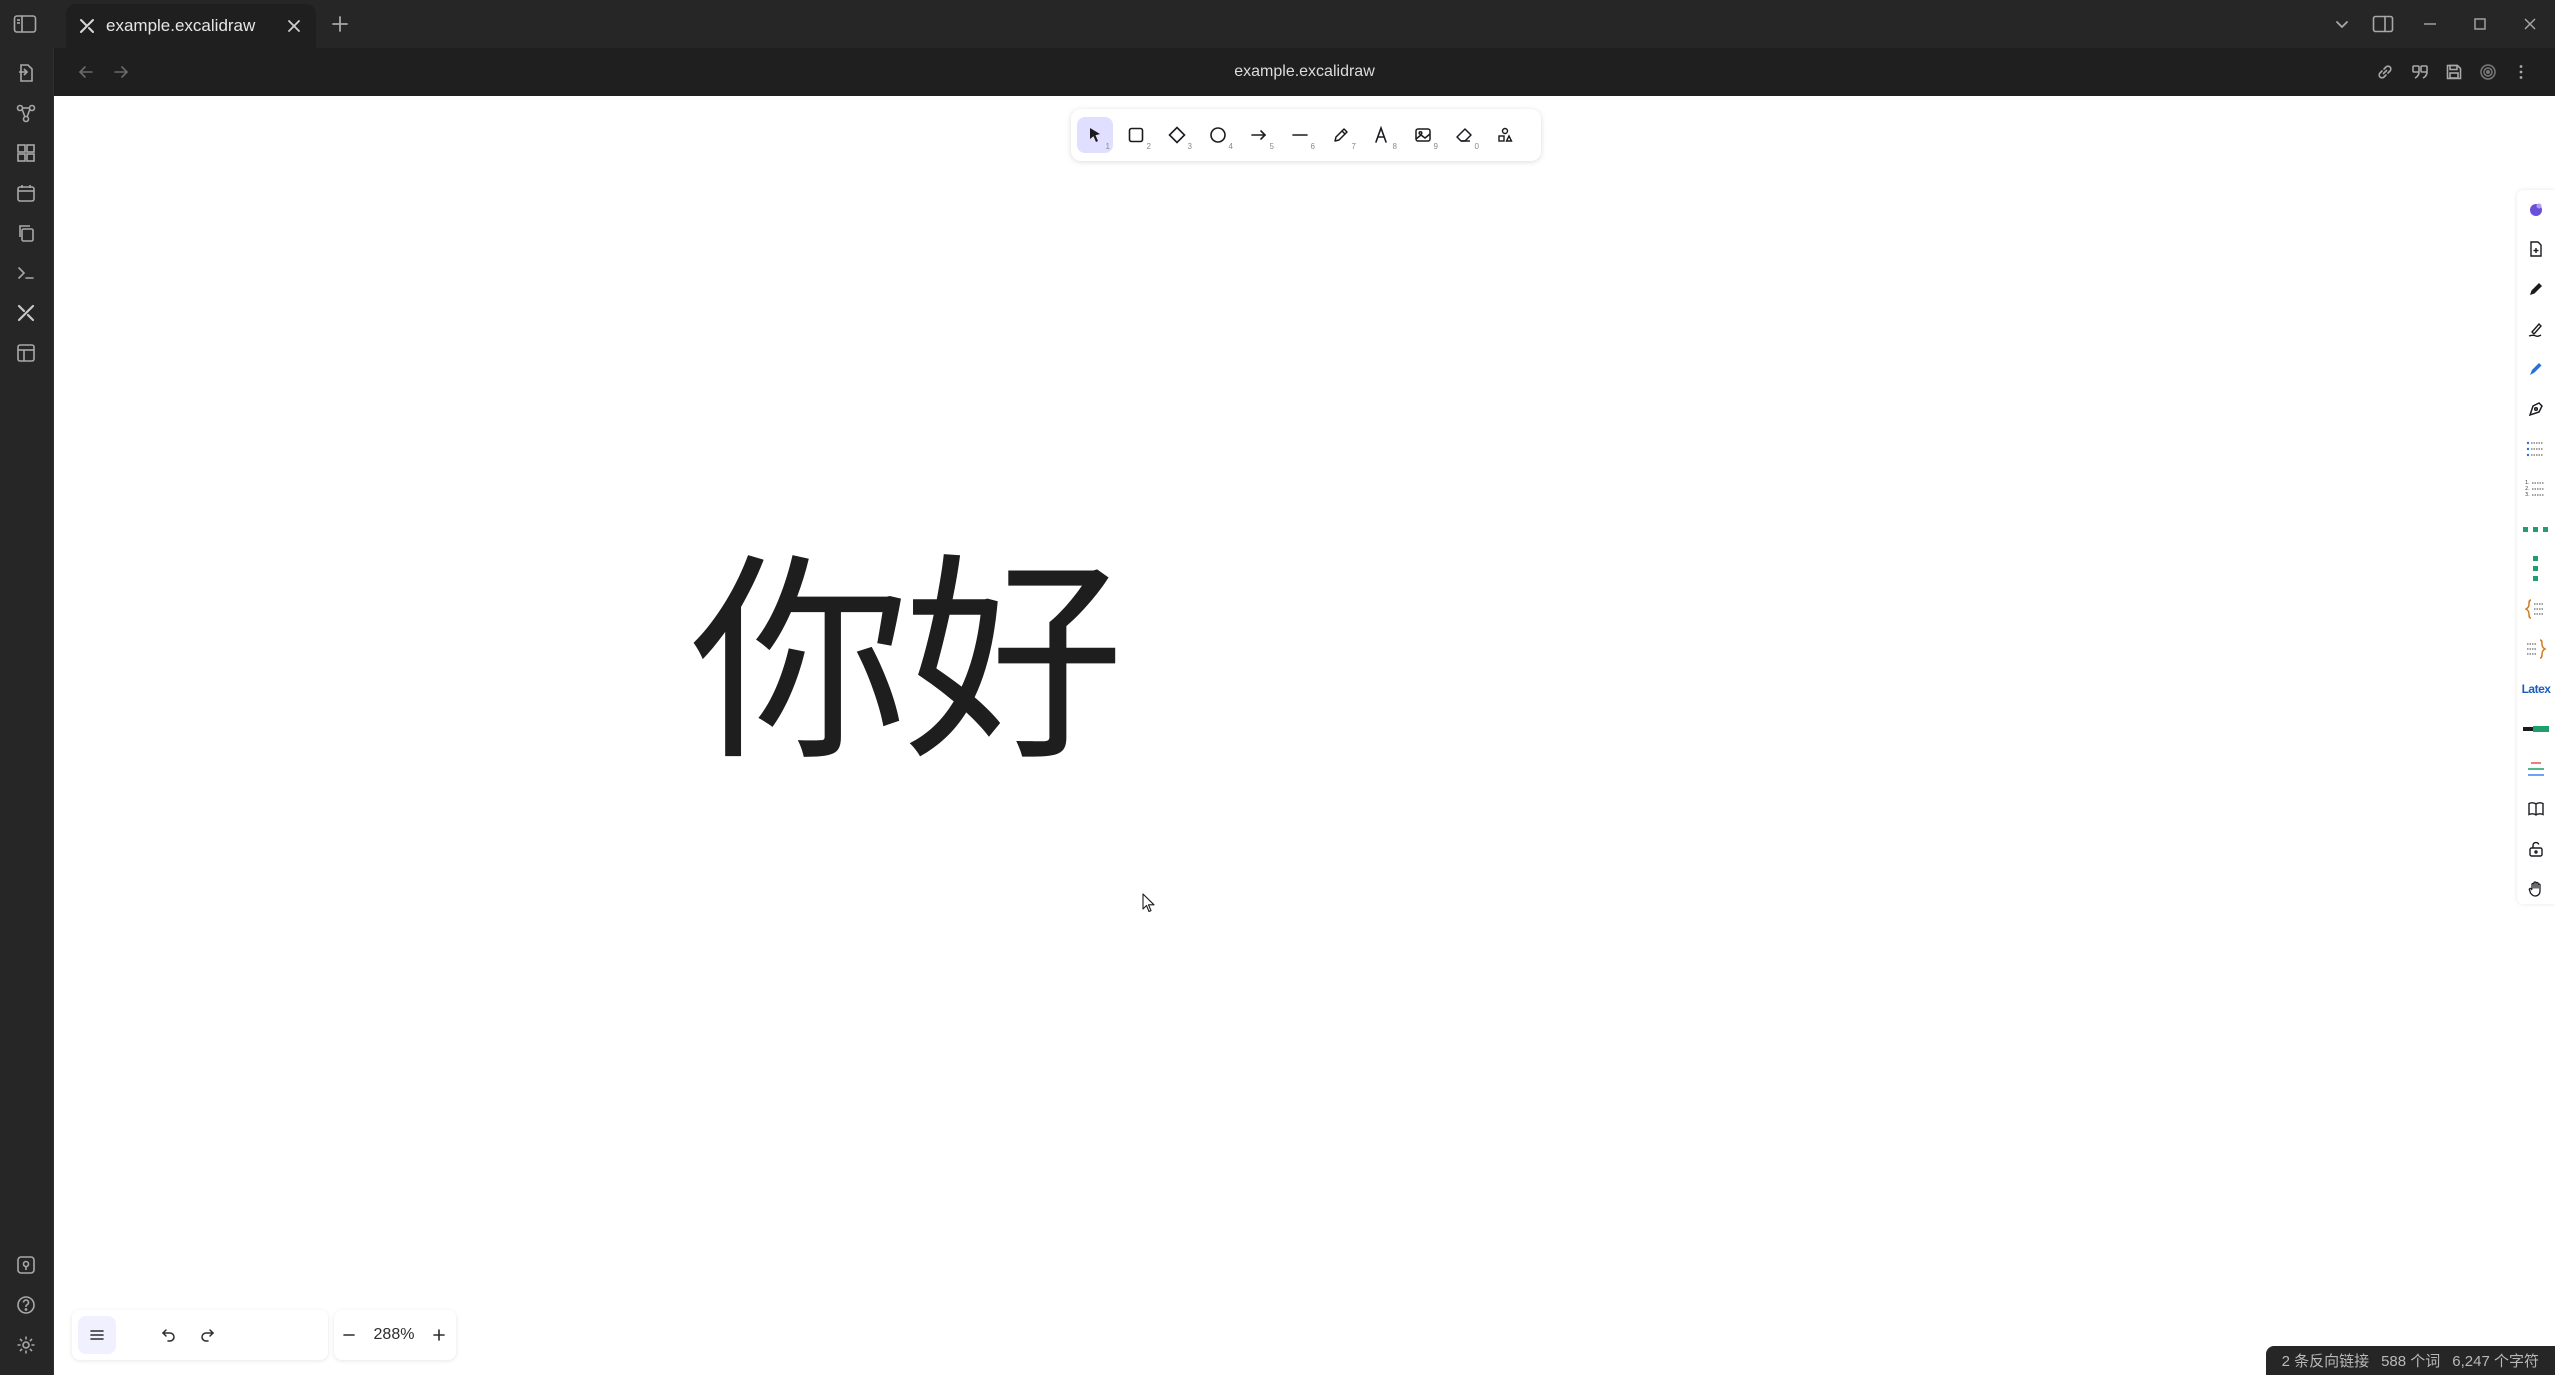 This screenshot has height=1375, width=2555. I want to click on new-tab-icon, so click(340, 24).